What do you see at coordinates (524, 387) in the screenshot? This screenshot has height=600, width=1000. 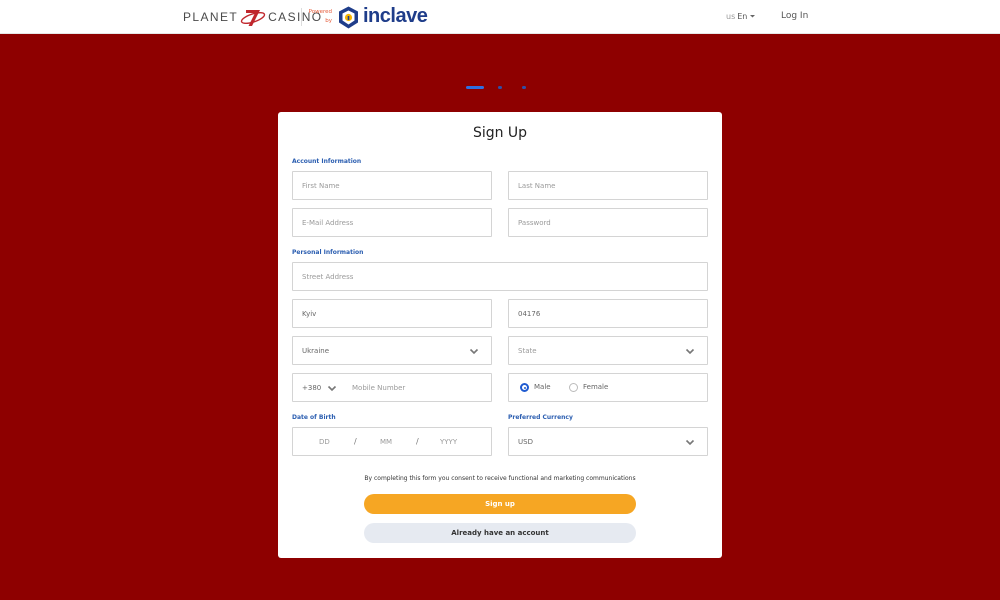 I see `gender-male-radio` at bounding box center [524, 387].